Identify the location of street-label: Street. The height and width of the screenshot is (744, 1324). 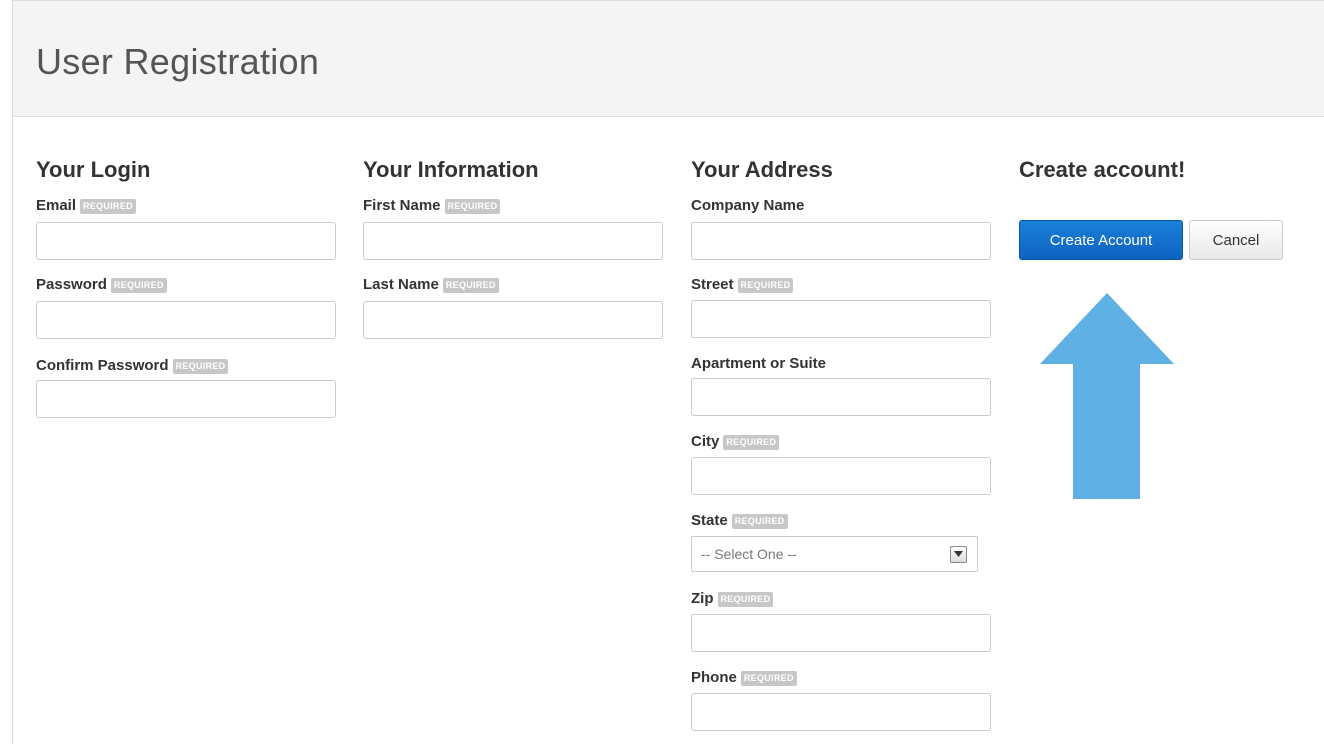
(712, 284).